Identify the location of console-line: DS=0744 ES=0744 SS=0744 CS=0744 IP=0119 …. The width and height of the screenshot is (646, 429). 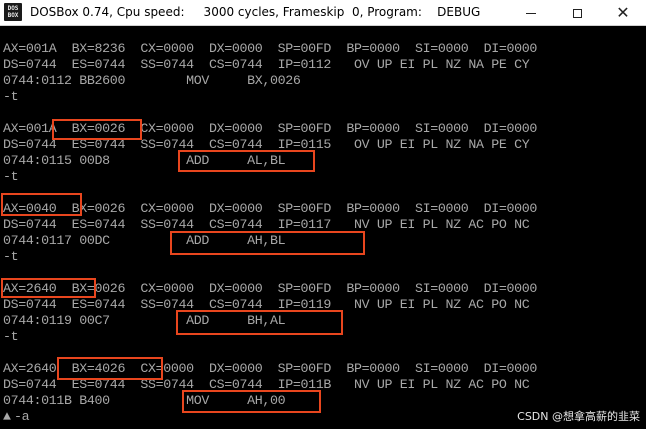
(266, 304).